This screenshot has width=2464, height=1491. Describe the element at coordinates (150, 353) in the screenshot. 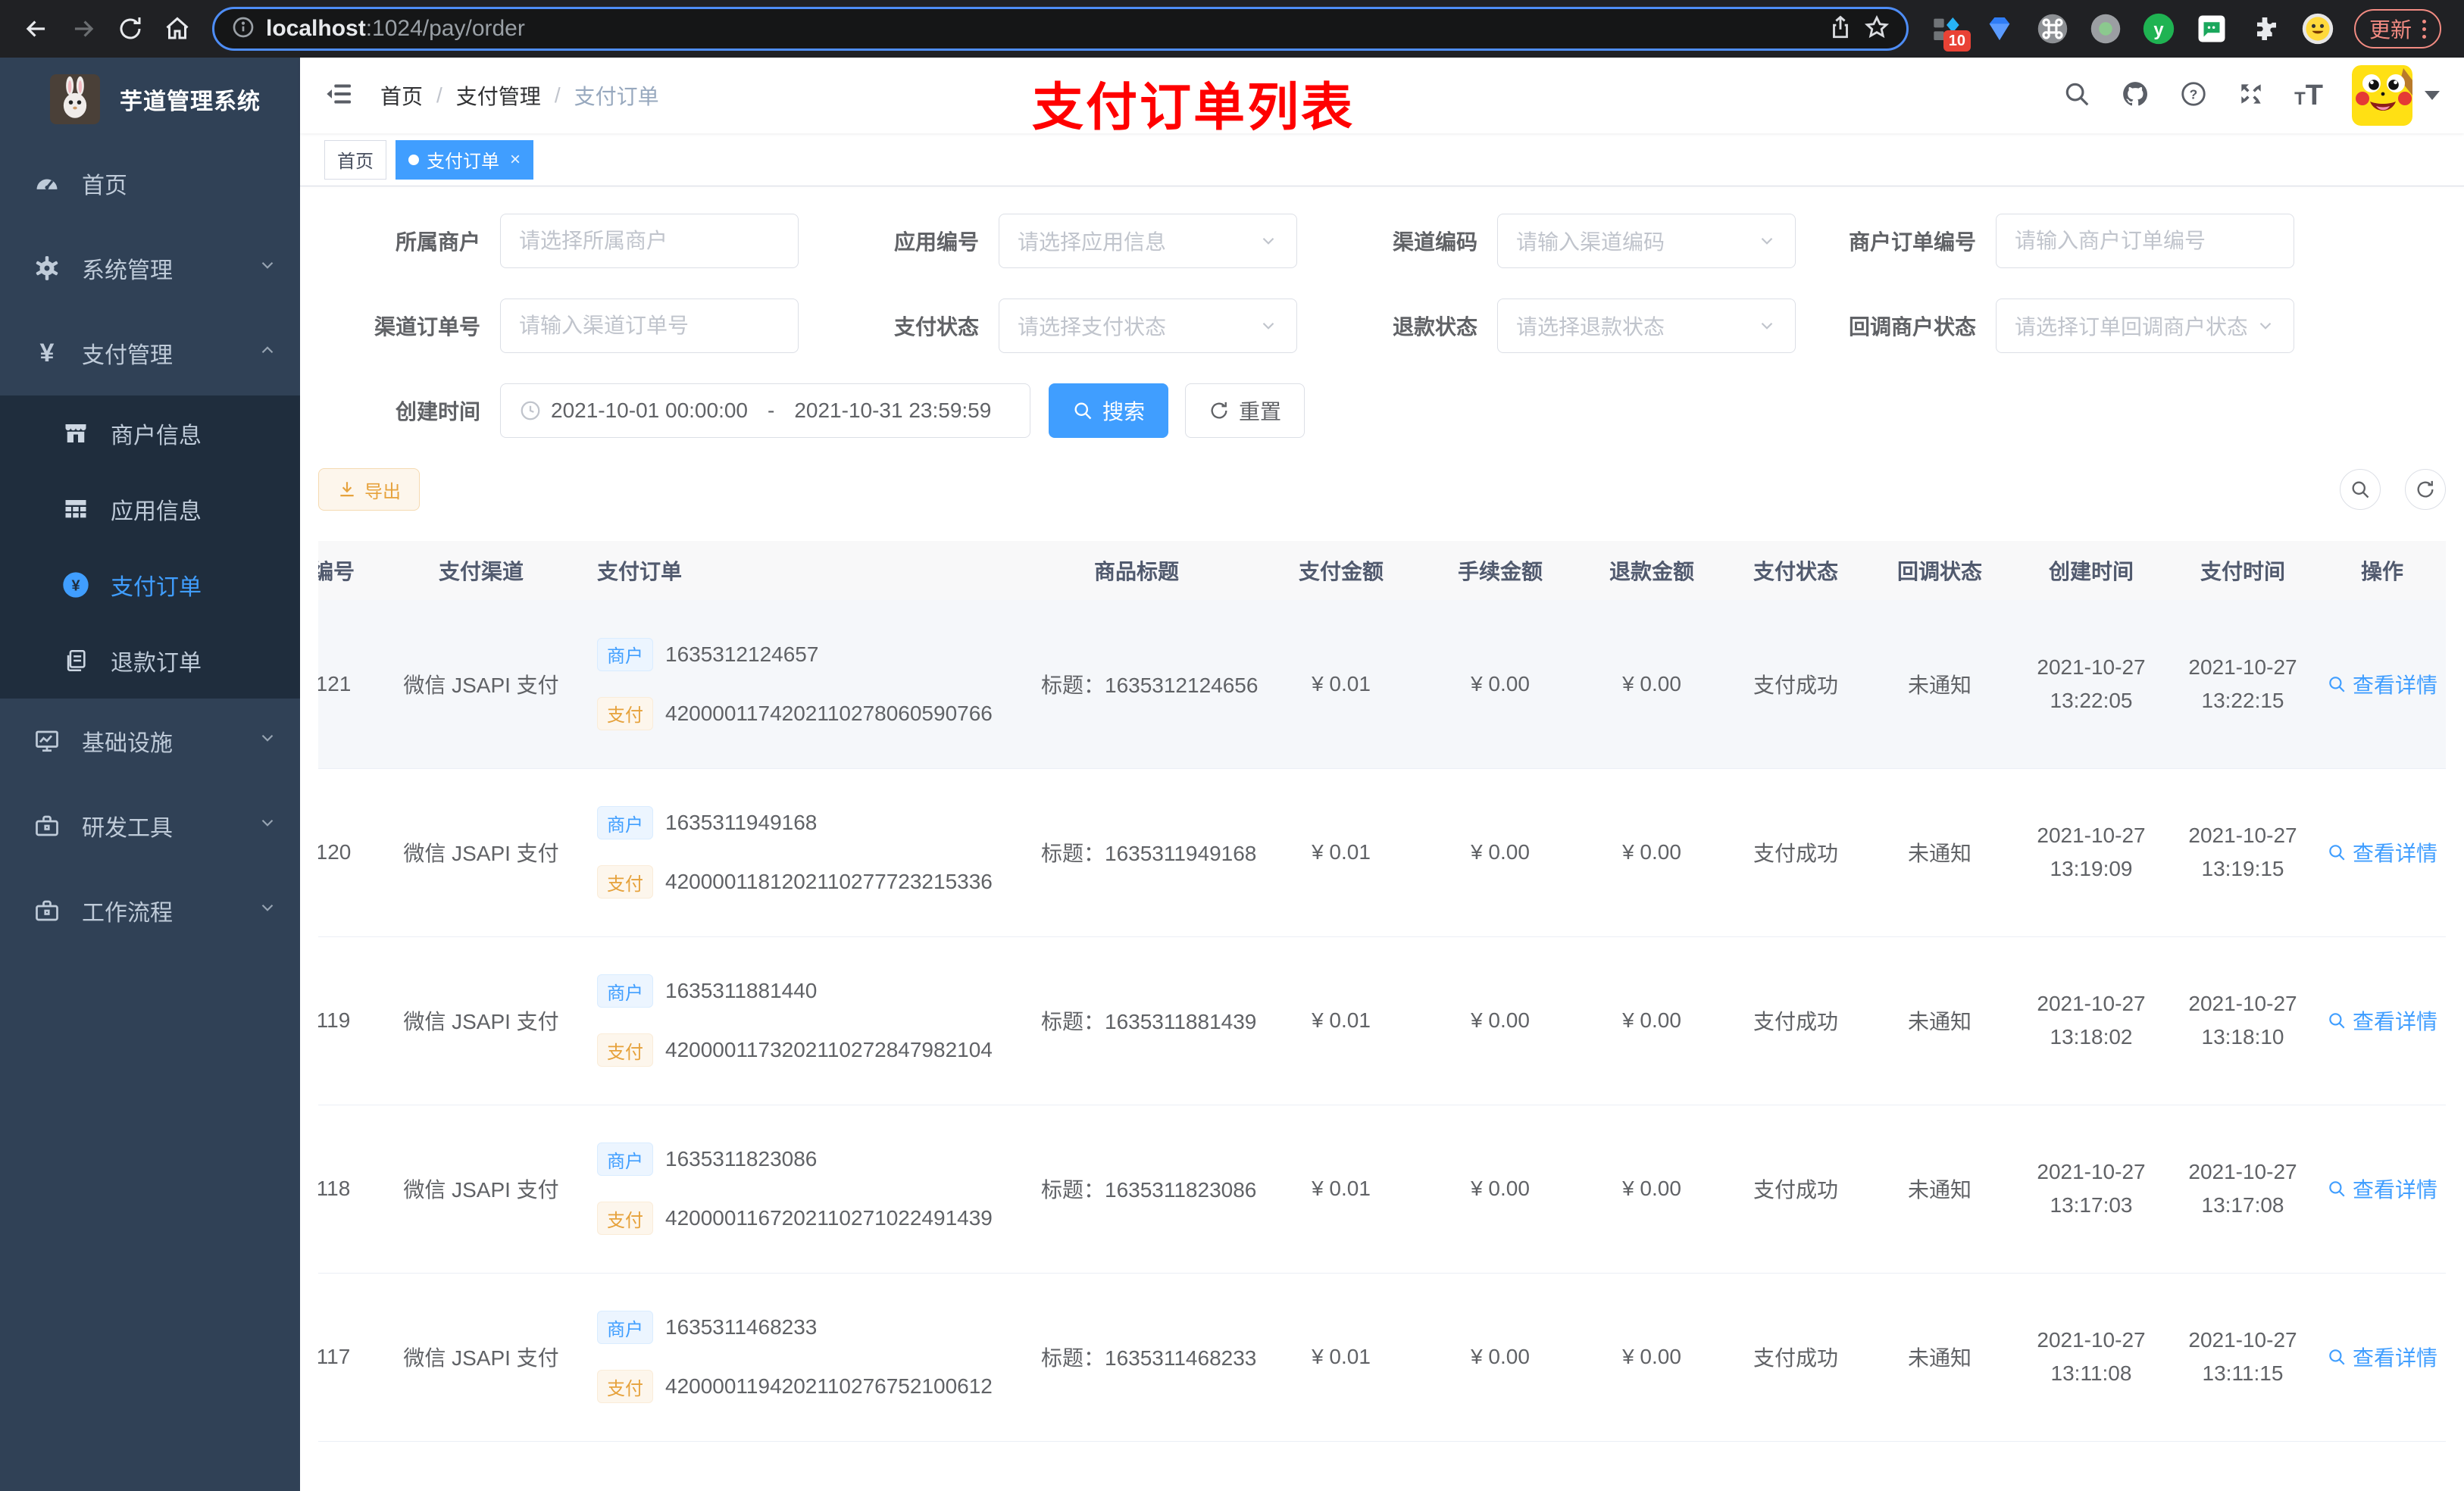

I see `sidebar-item-payment: ¥ 支付管理` at that location.